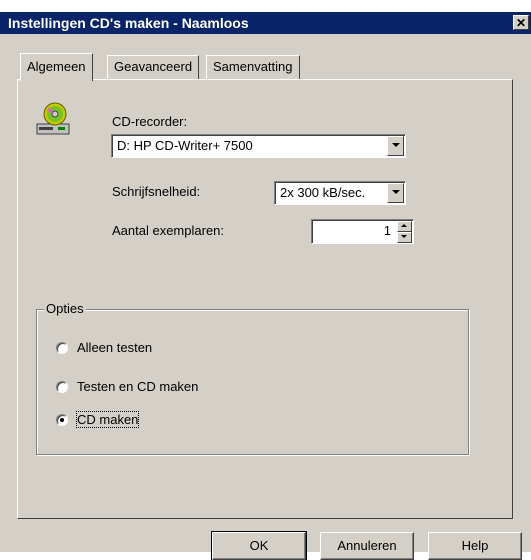  I want to click on speed-label: Schrijfsnelheid:, so click(156, 191).